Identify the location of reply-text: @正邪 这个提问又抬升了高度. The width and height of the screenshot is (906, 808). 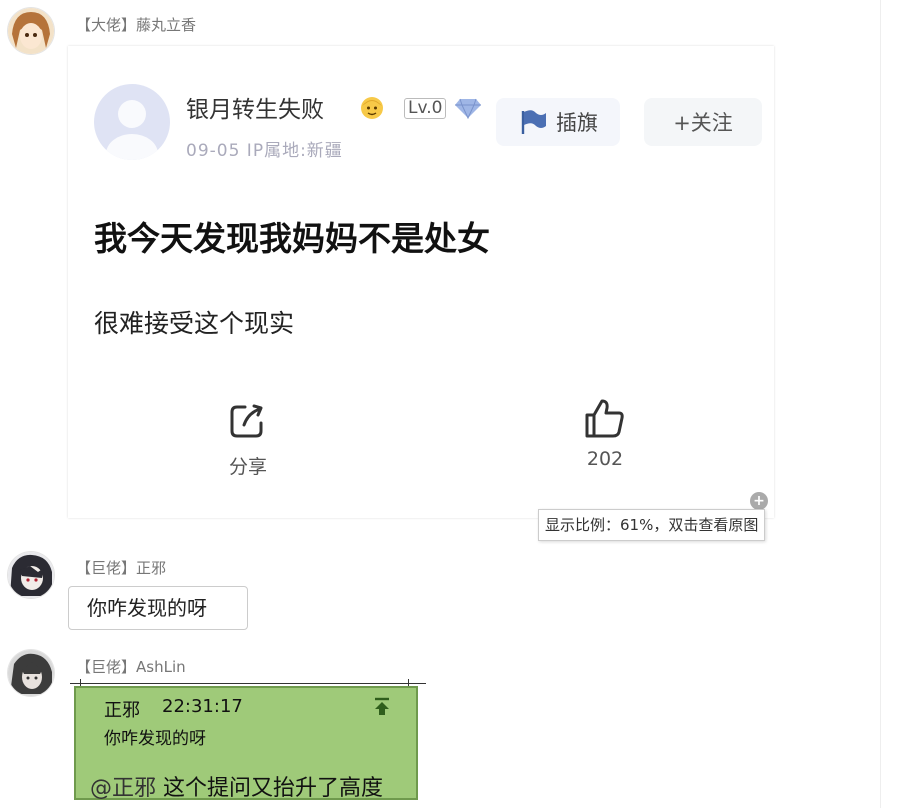
(236, 786).